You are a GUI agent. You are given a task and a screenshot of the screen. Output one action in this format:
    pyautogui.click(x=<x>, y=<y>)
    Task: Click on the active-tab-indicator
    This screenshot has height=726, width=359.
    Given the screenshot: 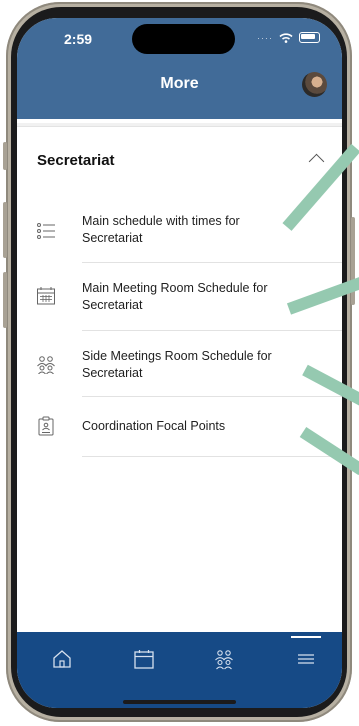 What is the action you would take?
    pyautogui.click(x=306, y=637)
    